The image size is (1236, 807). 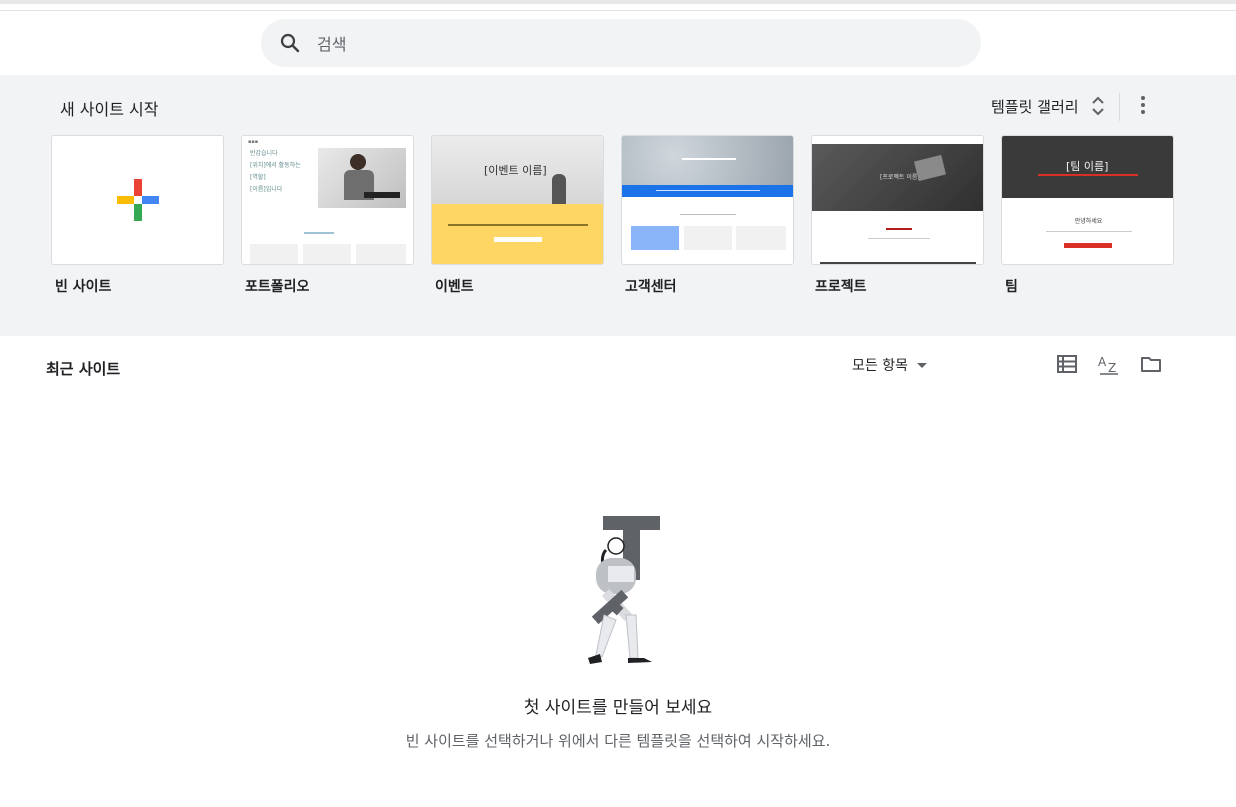 What do you see at coordinates (83, 287) in the screenshot?
I see `template-label-blank: 빈 사이트` at bounding box center [83, 287].